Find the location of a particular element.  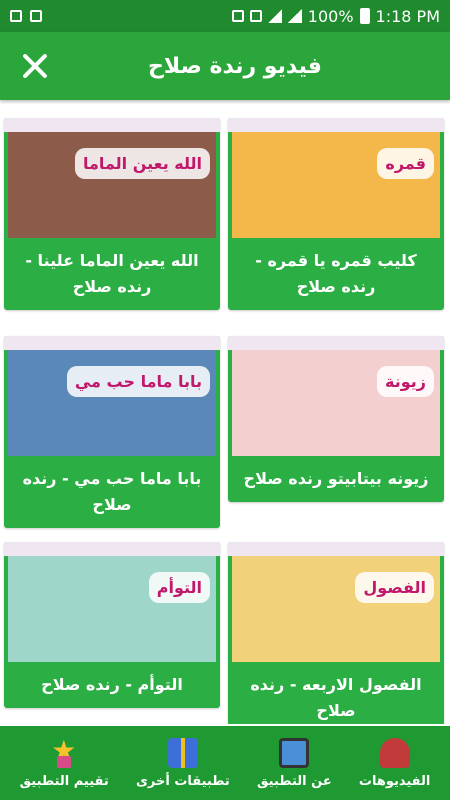

notes-icon is located at coordinates (36, 16).